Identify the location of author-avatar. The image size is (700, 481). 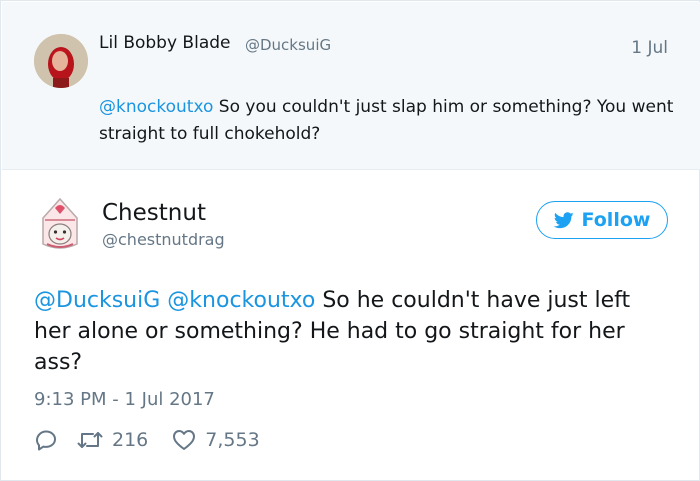
(60, 225).